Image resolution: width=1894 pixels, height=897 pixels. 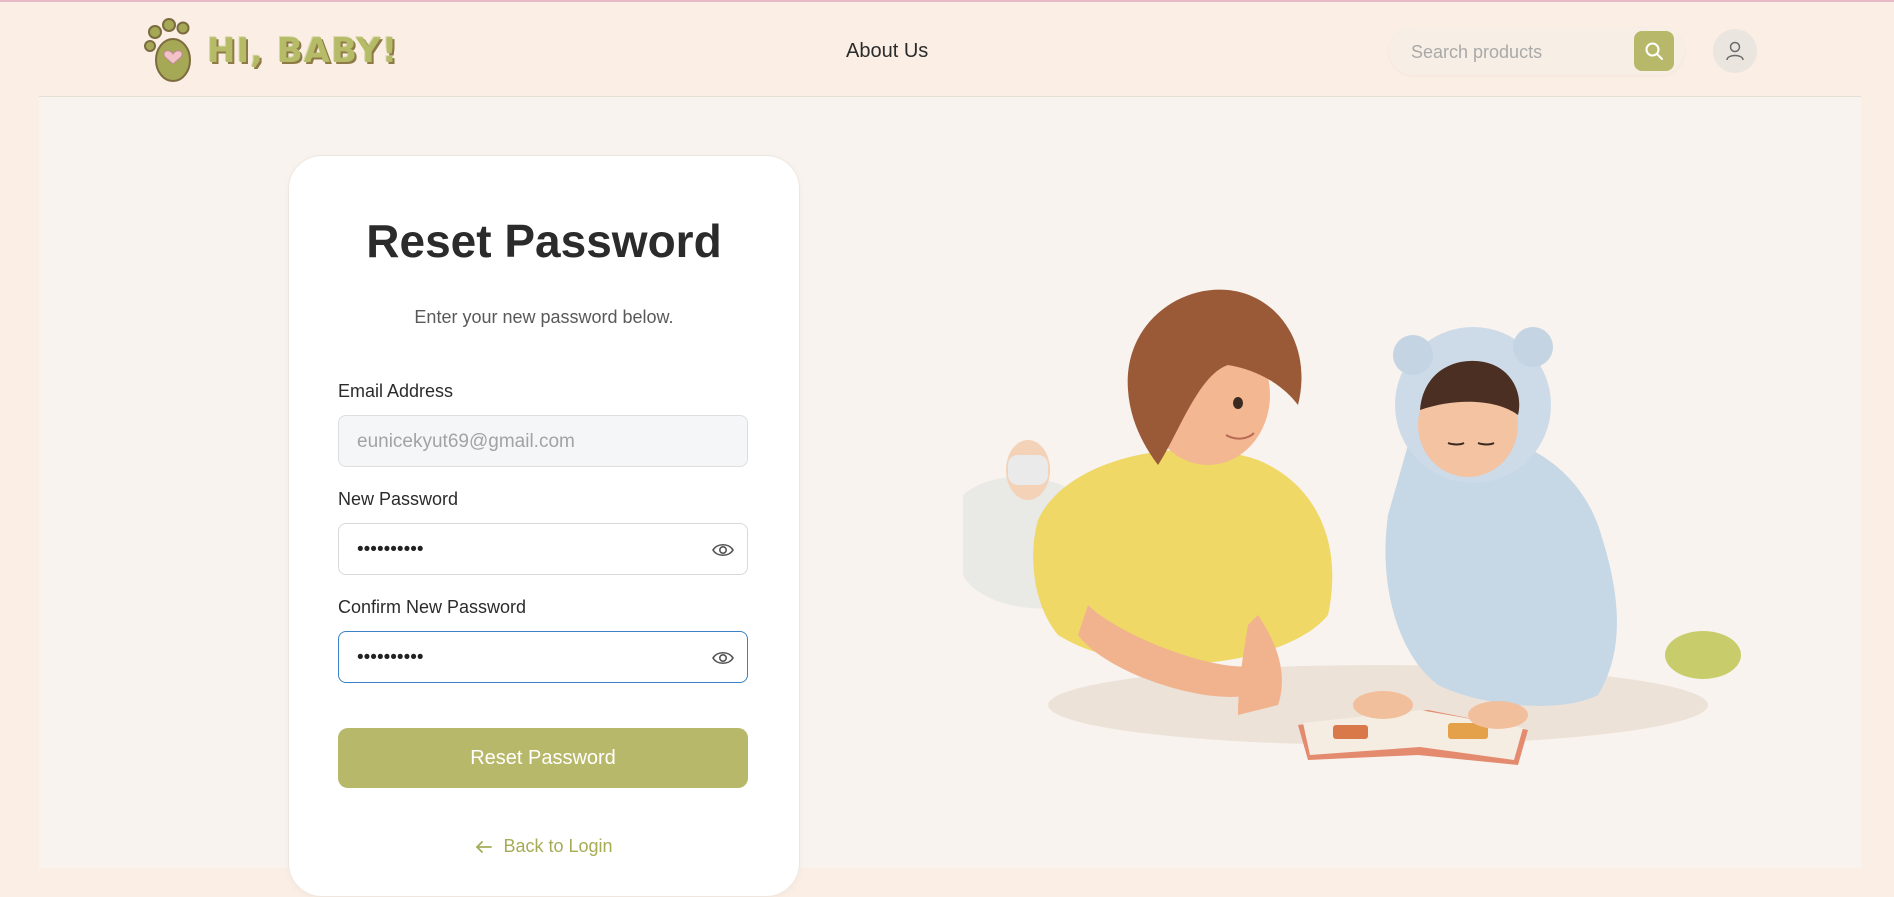 I want to click on email-label: Email Address, so click(x=396, y=391).